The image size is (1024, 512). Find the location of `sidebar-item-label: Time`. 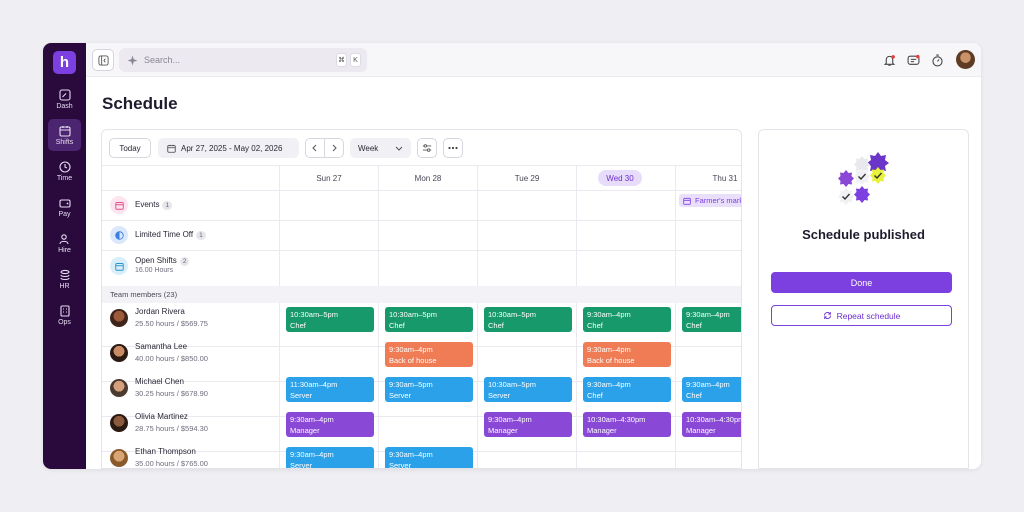

sidebar-item-label: Time is located at coordinates (64, 178).